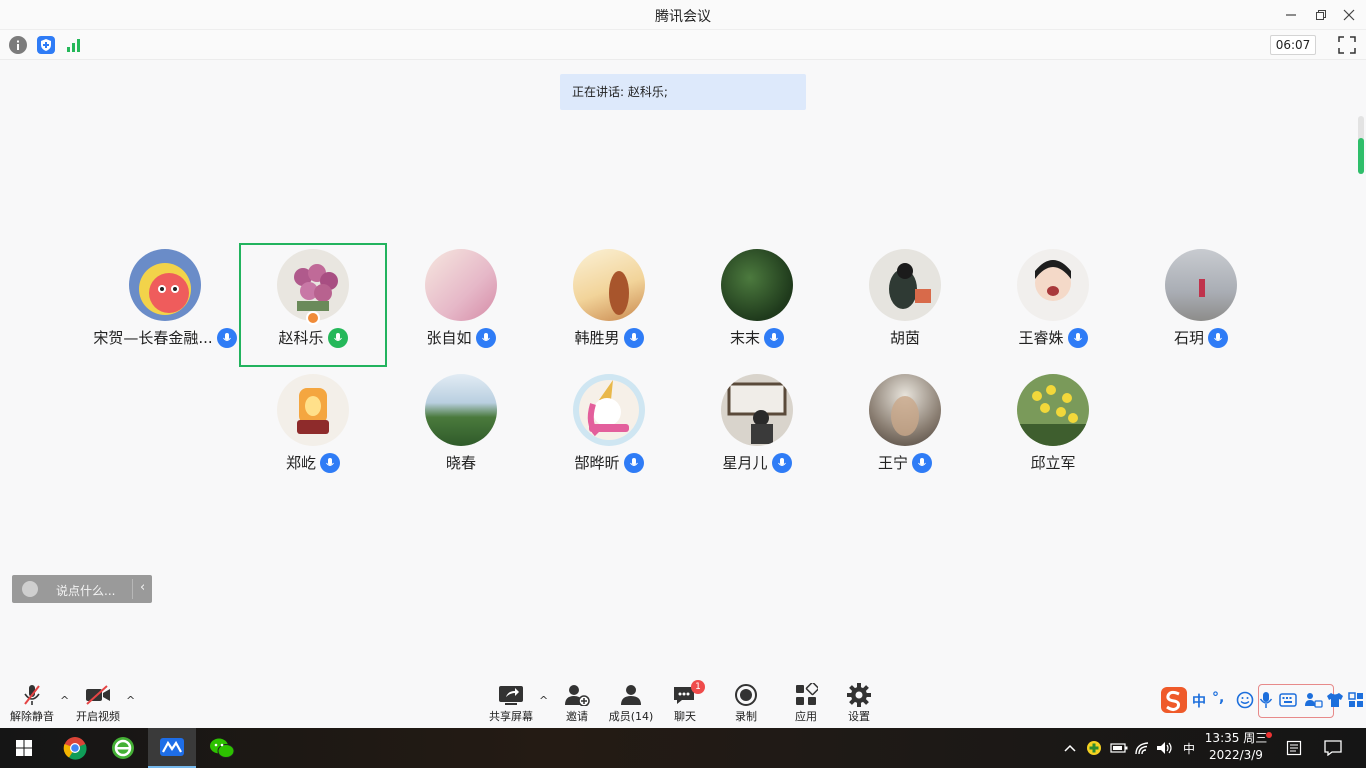 The image size is (1366, 768). I want to click on chat-input: 说点什么... ‹, so click(82, 589).